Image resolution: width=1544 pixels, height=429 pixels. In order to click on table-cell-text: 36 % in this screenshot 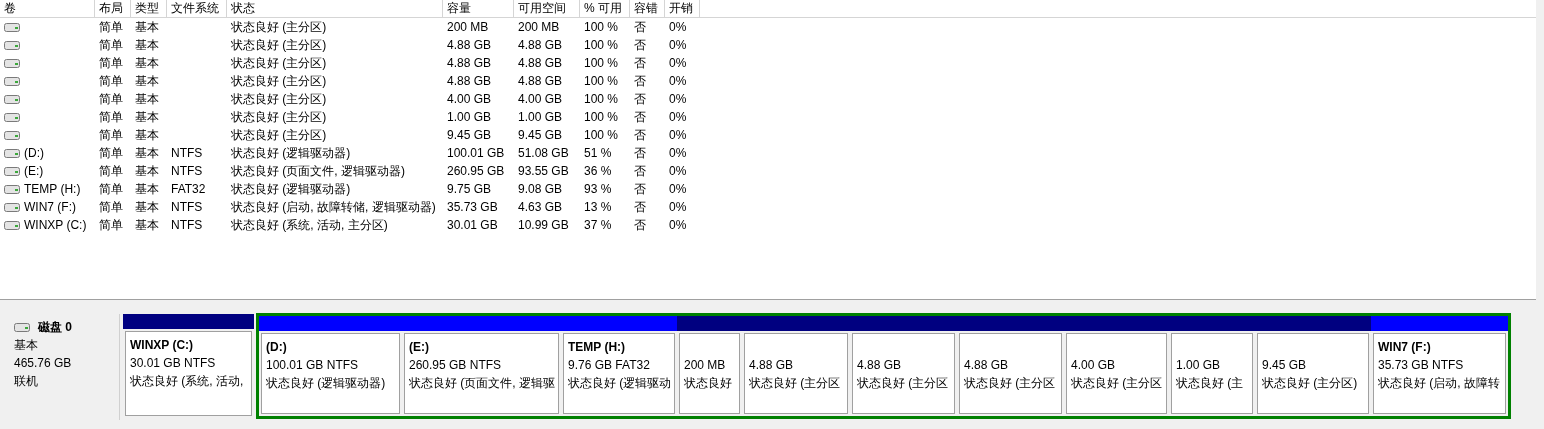, I will do `click(598, 171)`.